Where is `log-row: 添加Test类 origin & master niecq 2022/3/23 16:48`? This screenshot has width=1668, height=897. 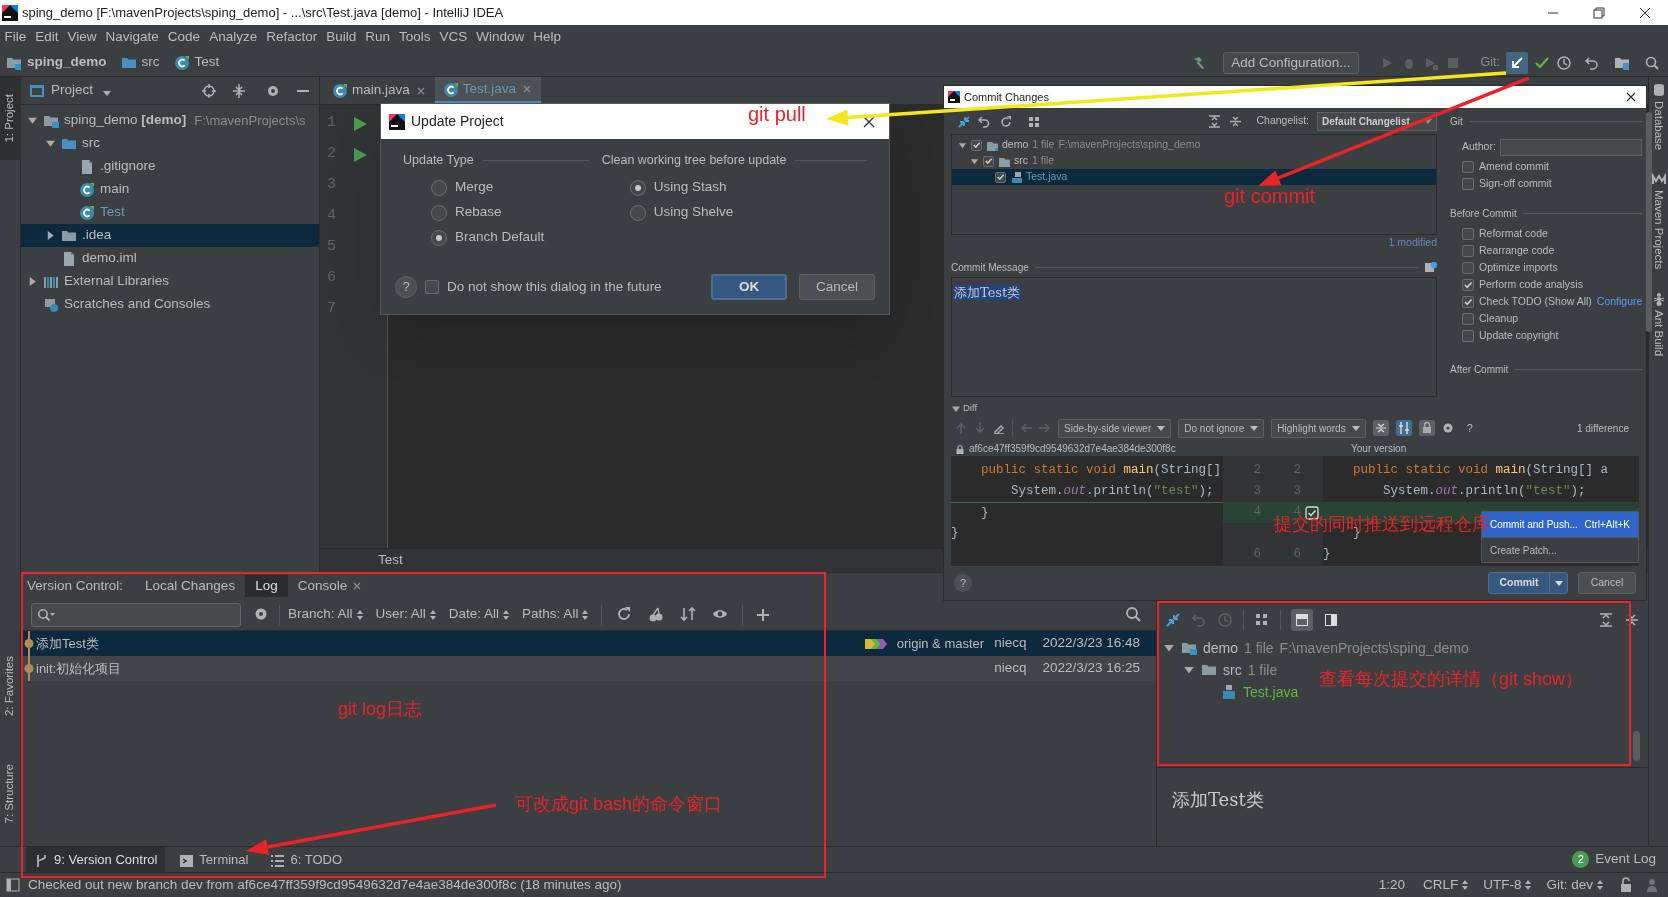
log-row: 添加Test类 origin & master niecq 2022/3/23 16:48 is located at coordinates (588, 643).